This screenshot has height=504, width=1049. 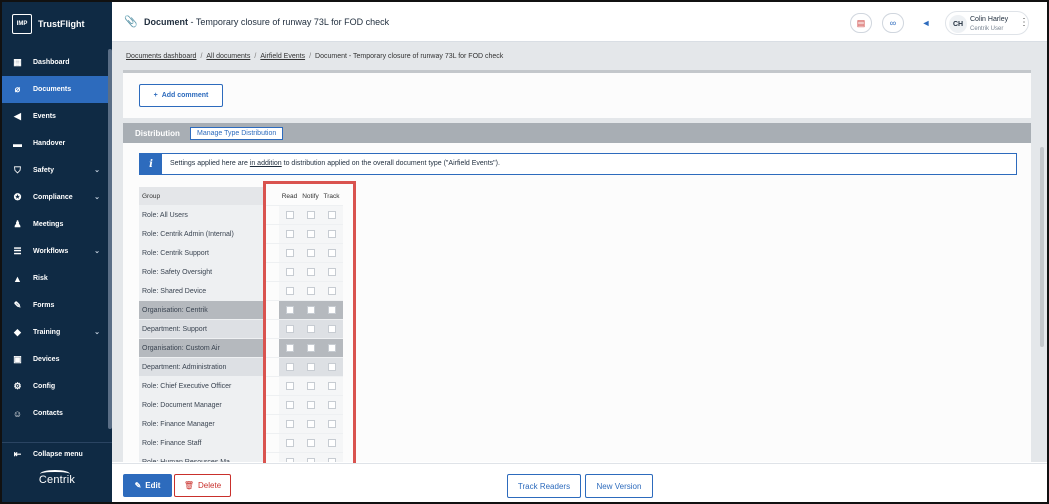 What do you see at coordinates (57, 197) in the screenshot?
I see `sidebar-item-compliance: ✪ Compliance ⌄` at bounding box center [57, 197].